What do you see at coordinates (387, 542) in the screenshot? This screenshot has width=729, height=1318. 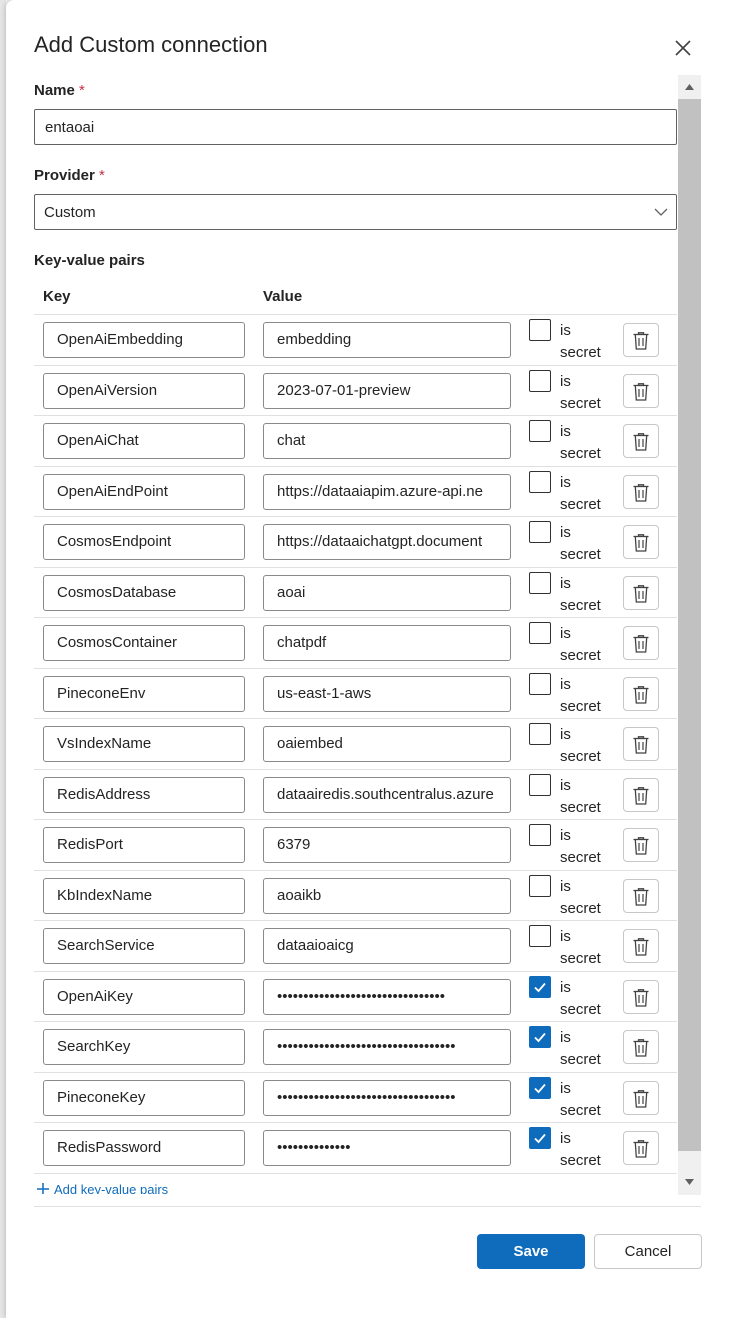 I see `value-input: https://dataaichatgpt.document` at bounding box center [387, 542].